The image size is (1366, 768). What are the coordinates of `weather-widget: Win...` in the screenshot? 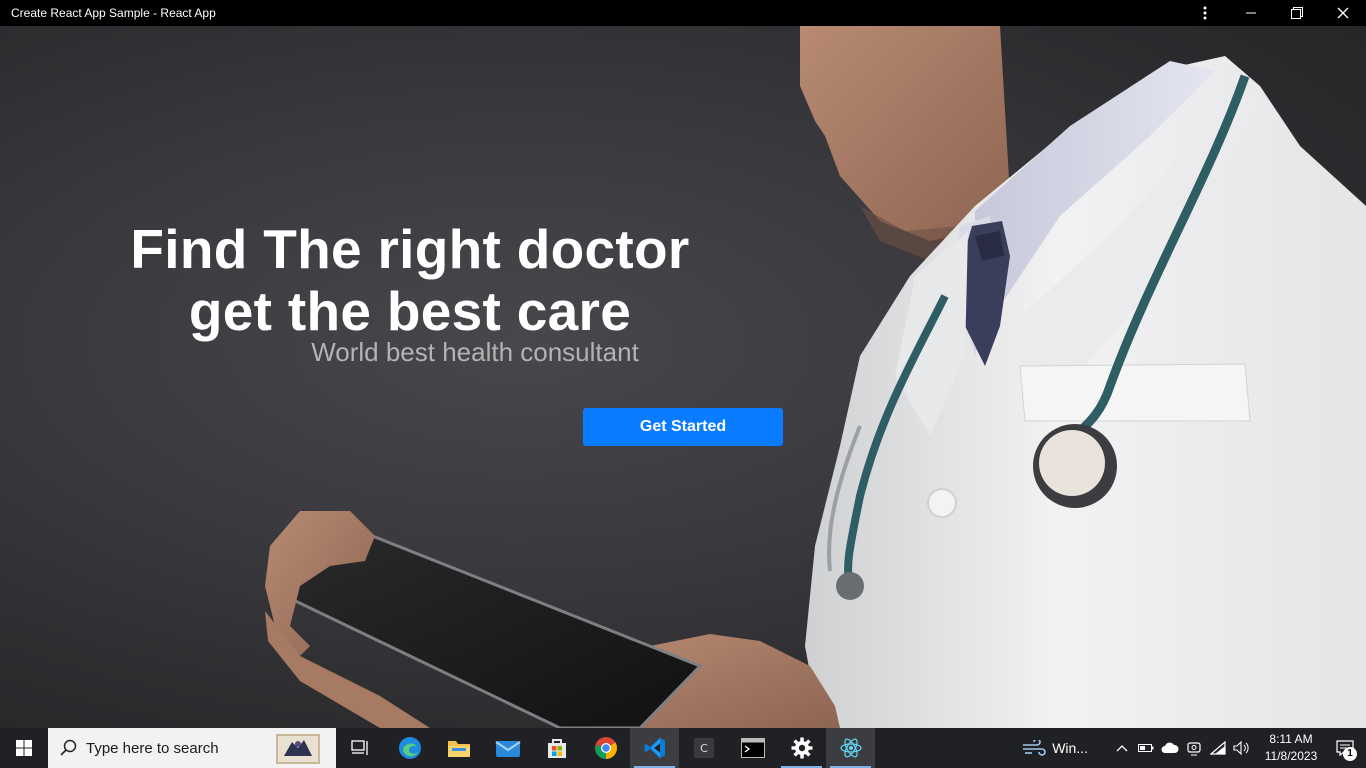 It's located at (1055, 748).